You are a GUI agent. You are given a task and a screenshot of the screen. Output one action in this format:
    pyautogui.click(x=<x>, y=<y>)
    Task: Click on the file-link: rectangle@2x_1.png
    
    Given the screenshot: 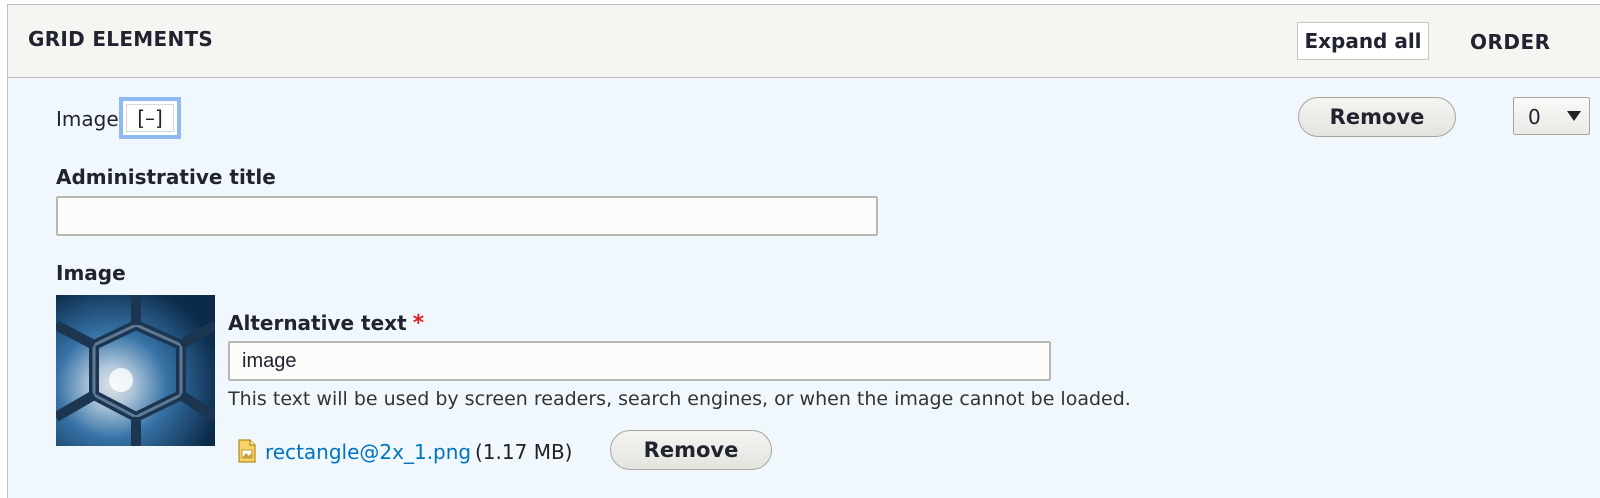 What is the action you would take?
    pyautogui.click(x=368, y=452)
    